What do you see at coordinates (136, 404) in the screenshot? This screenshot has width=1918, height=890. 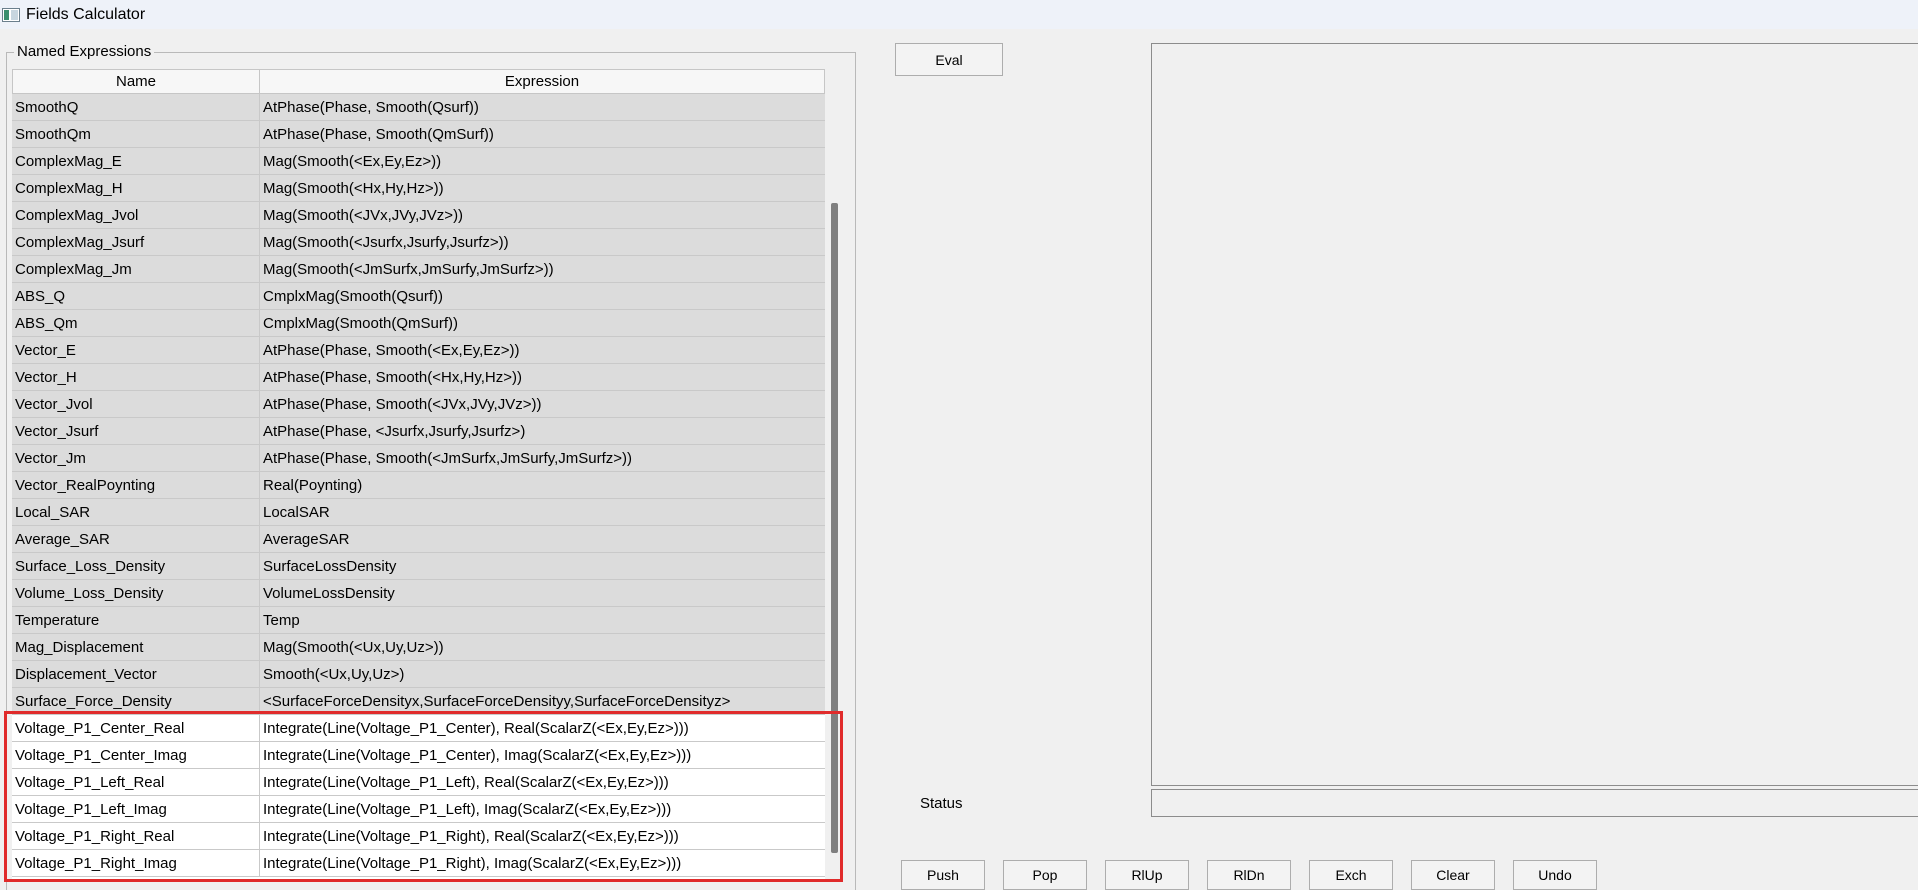 I see `row-name-cell: Vector_Jvol` at bounding box center [136, 404].